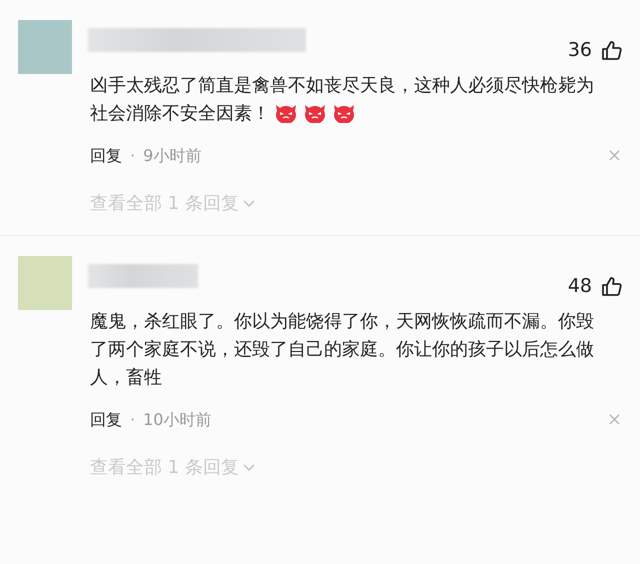 The width and height of the screenshot is (640, 564). What do you see at coordinates (177, 420) in the screenshot?
I see `timestamp: 10小时前` at bounding box center [177, 420].